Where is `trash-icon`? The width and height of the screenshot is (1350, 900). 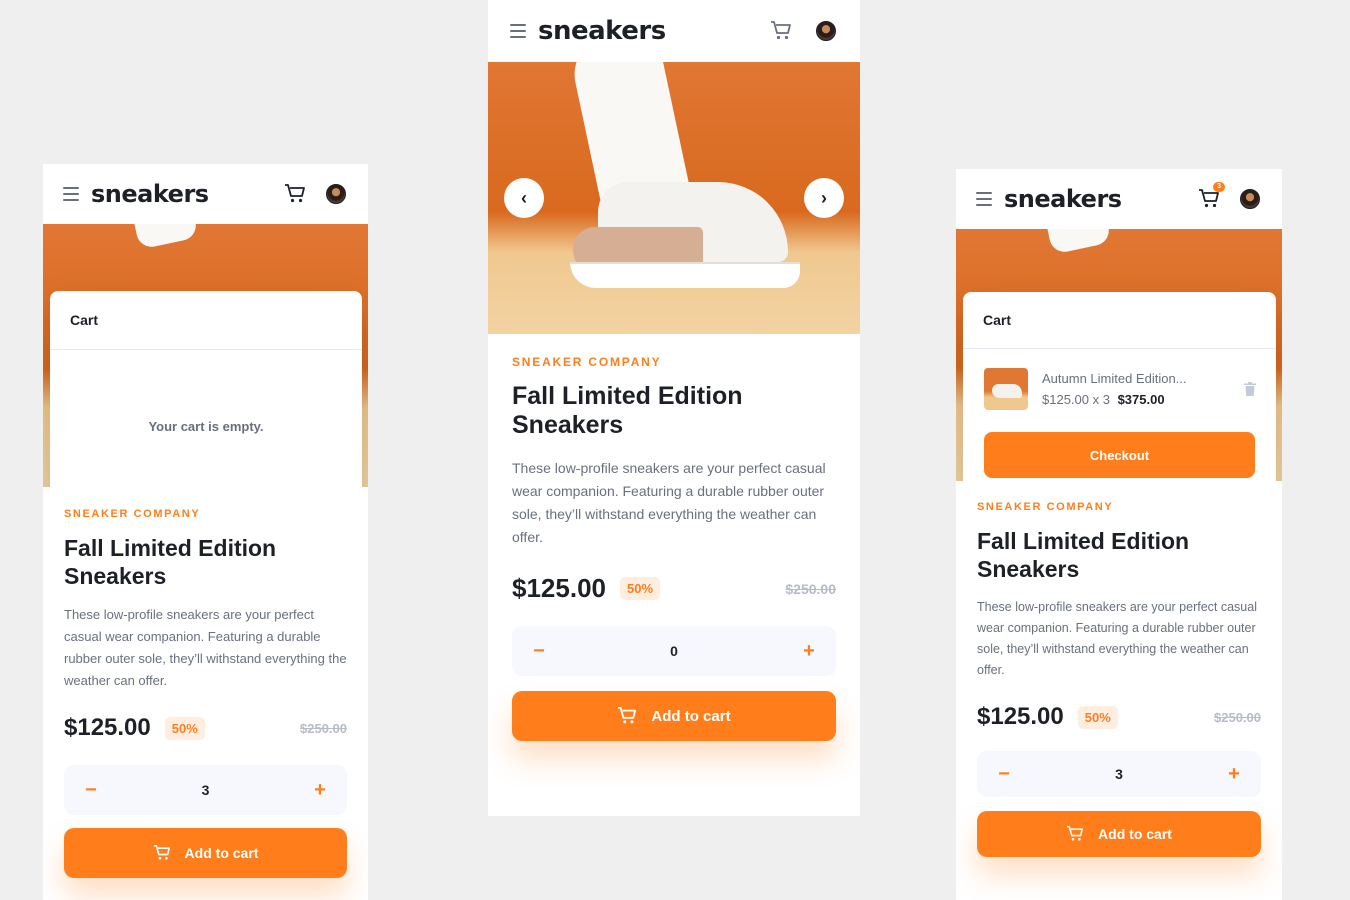
trash-icon is located at coordinates (1250, 389).